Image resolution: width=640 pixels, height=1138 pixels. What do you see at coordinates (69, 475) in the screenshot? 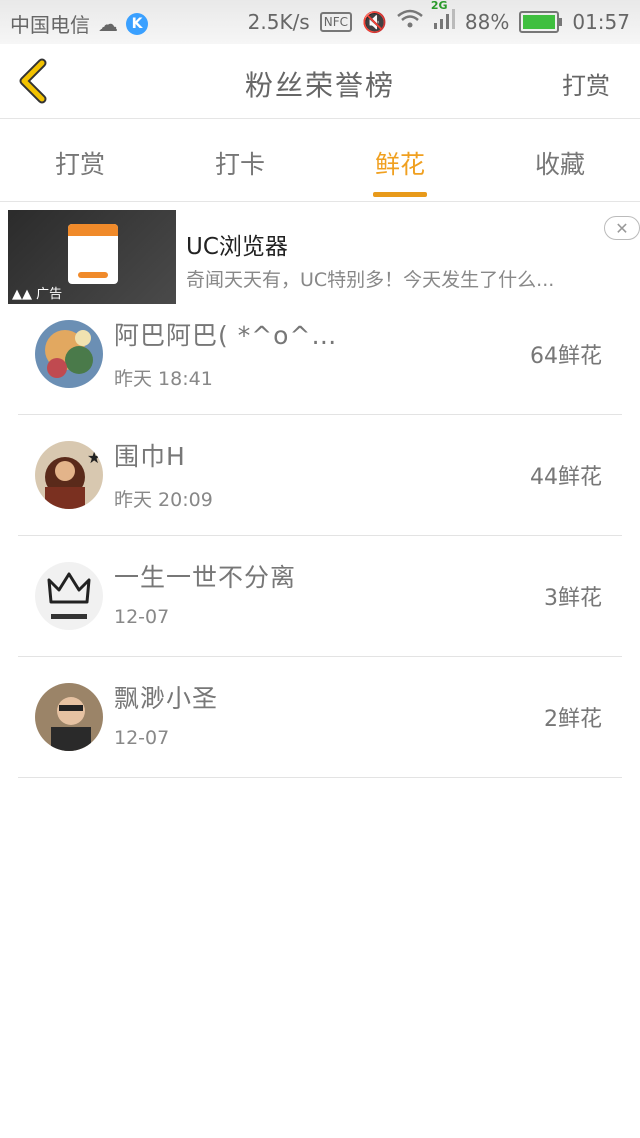
I see `avatar: ★` at bounding box center [69, 475].